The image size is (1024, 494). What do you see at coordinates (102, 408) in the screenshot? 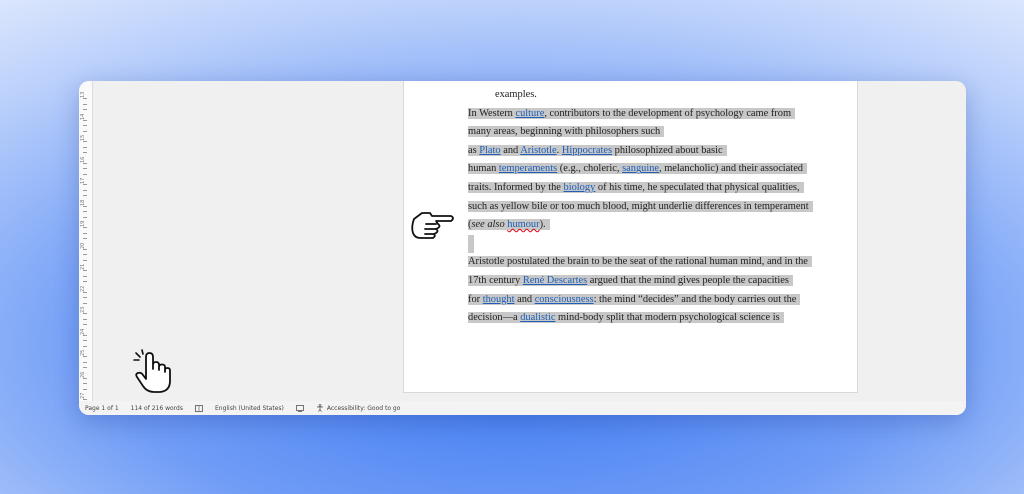
I see `page-count: Page 1 of 1` at bounding box center [102, 408].